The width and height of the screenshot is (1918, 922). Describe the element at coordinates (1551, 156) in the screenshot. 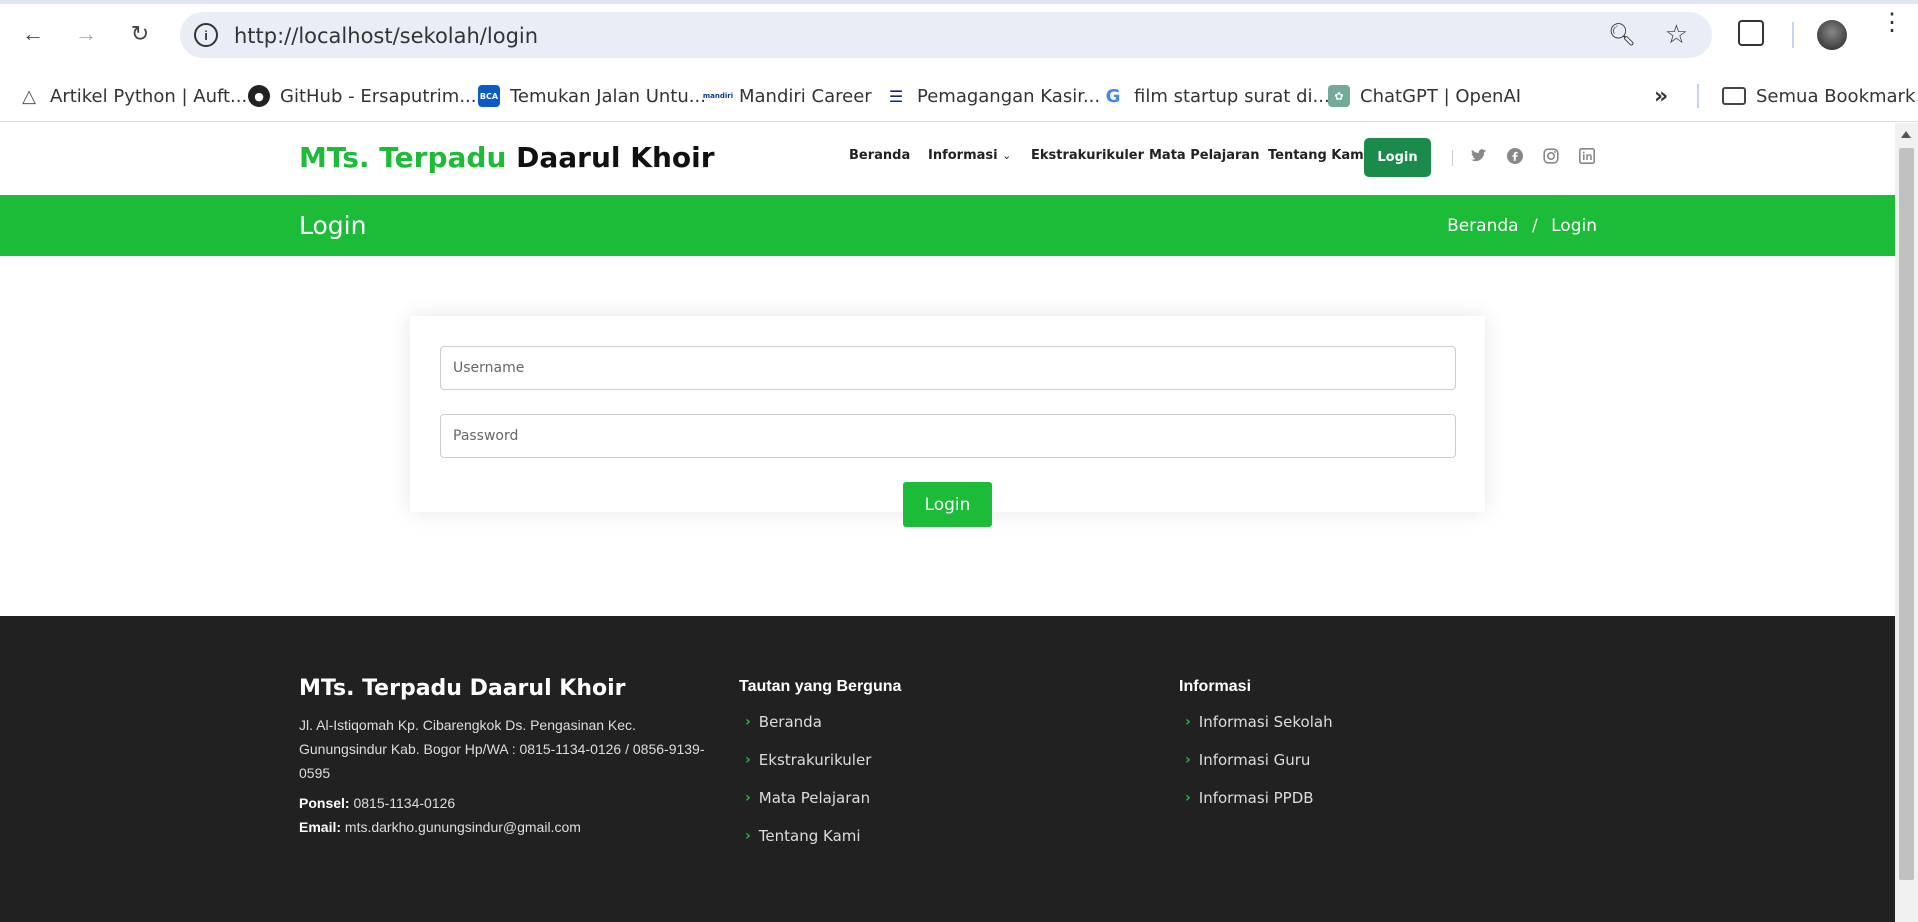

I see `instagram-icon` at that location.